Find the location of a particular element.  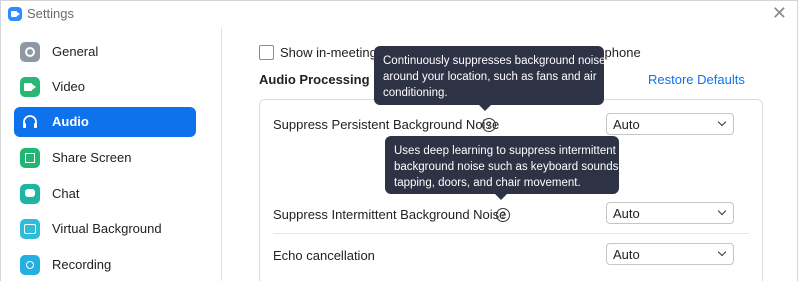

sidebar-item-video: Video is located at coordinates (105, 87).